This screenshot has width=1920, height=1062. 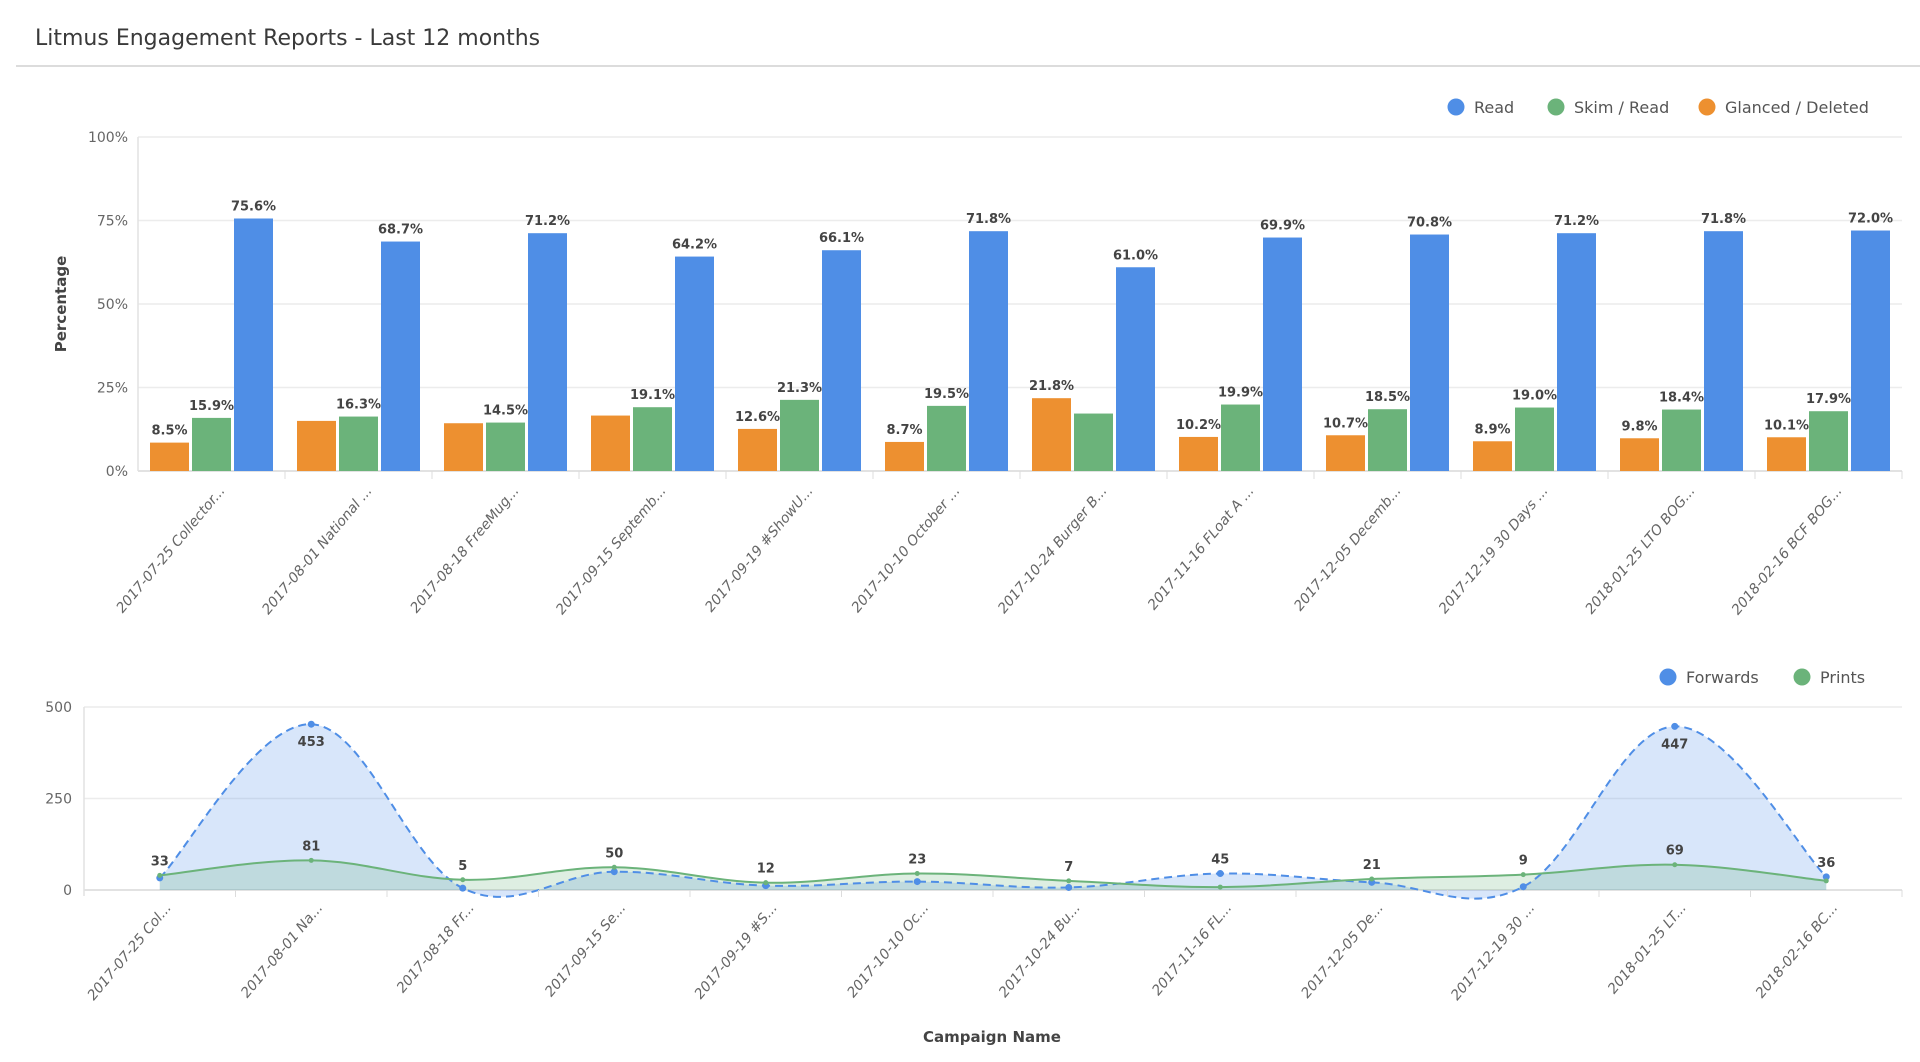 I want to click on forwards-data-label: 9, so click(x=1523, y=861).